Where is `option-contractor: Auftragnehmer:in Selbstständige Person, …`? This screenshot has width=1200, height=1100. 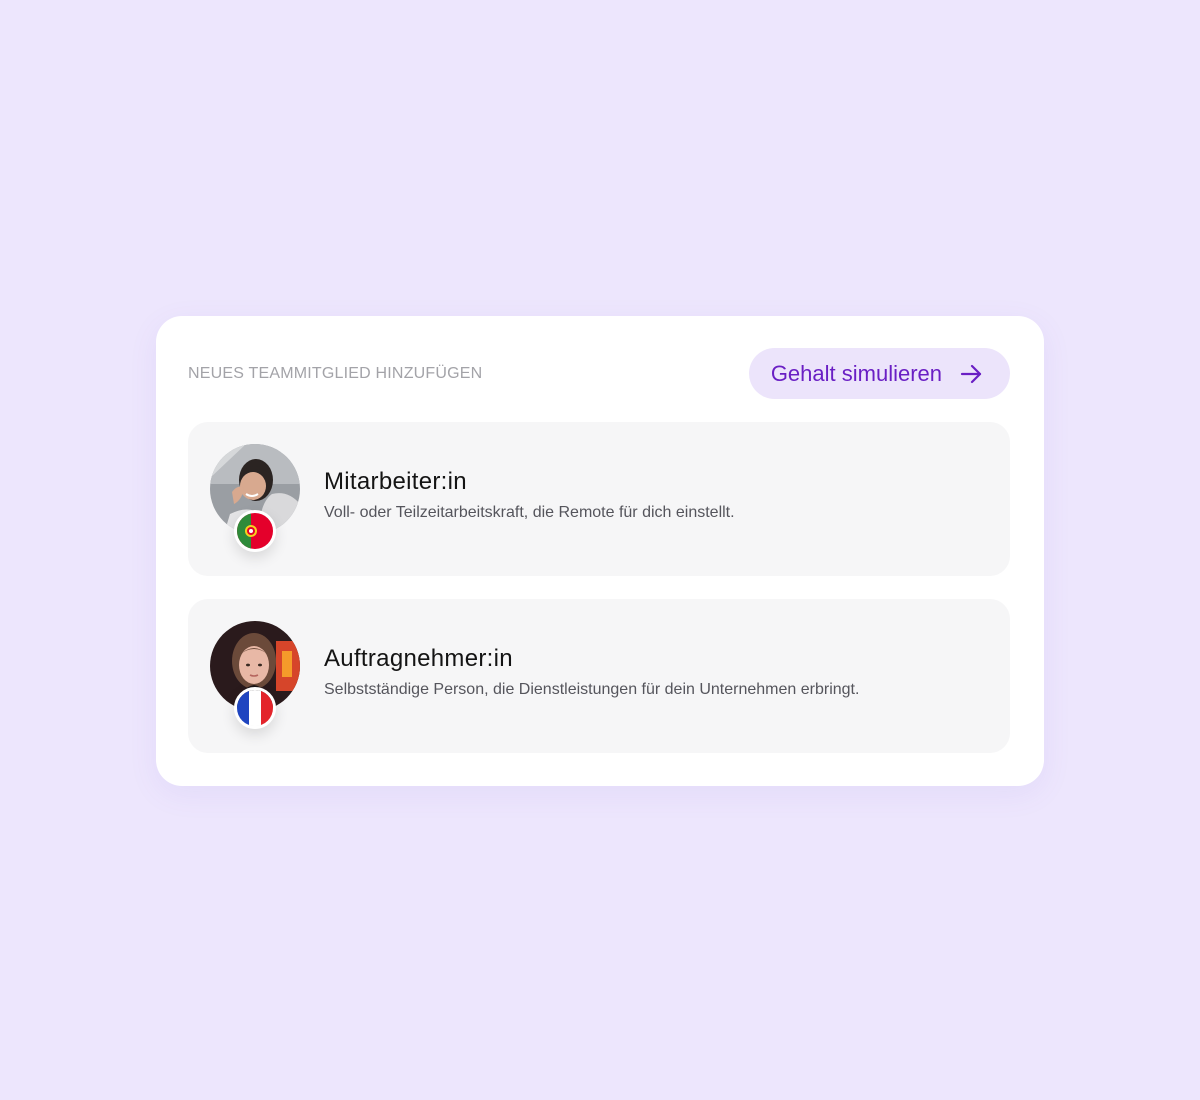
option-contractor: Auftragnehmer:in Selbstständige Person, … is located at coordinates (599, 676).